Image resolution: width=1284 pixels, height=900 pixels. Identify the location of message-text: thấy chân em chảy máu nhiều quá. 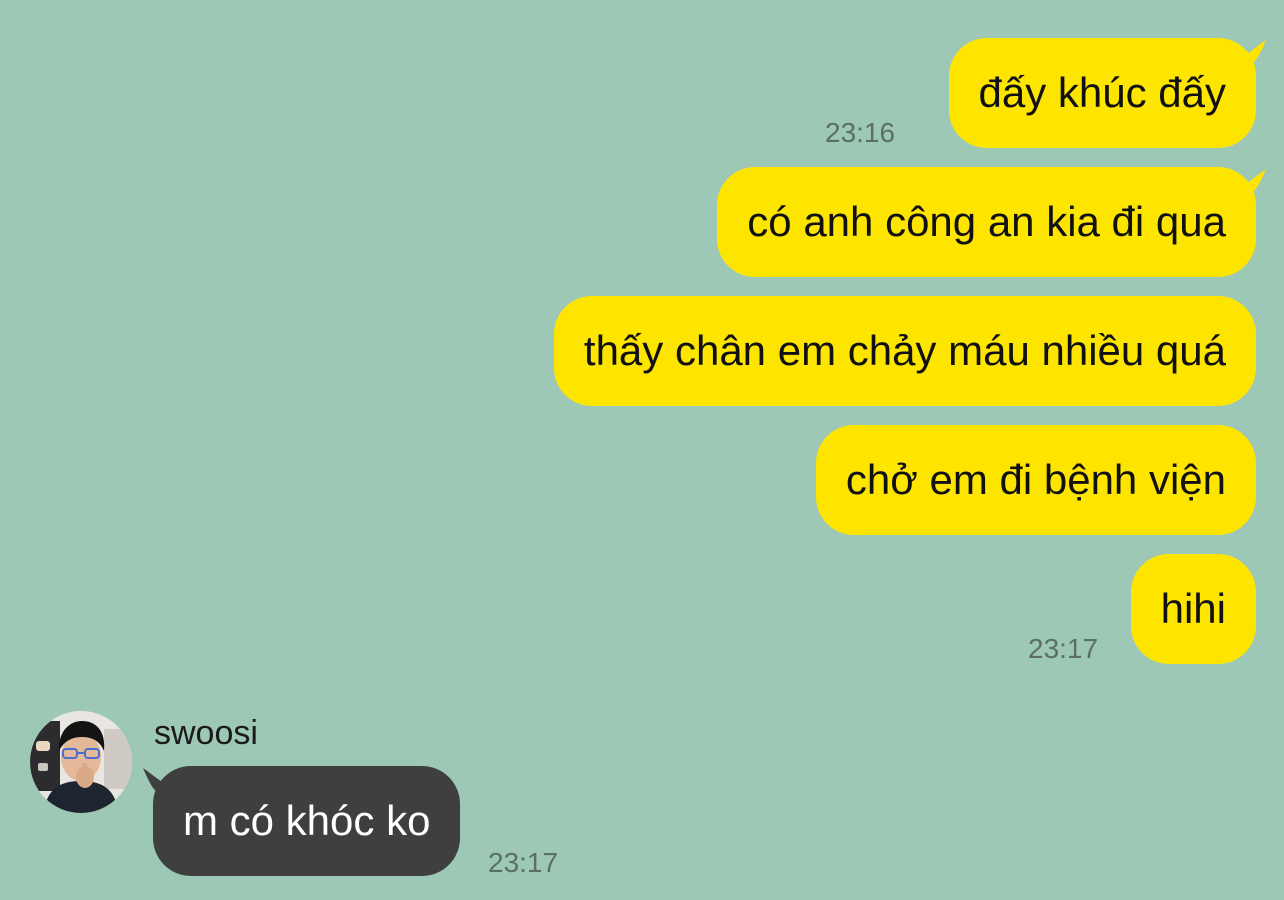
(904, 350).